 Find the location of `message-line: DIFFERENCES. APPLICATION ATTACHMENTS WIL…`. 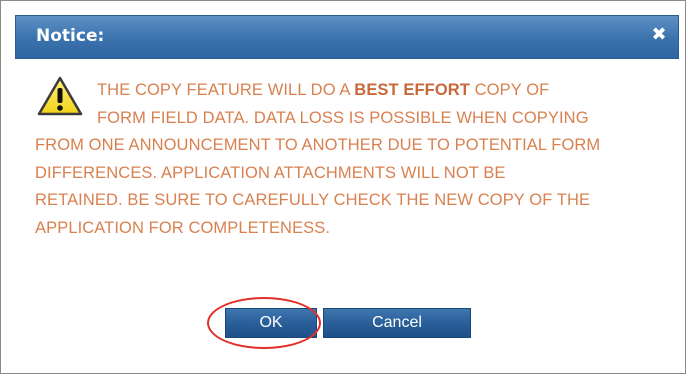

message-line: DIFFERENCES. APPLICATION ATTACHMENTS WIL… is located at coordinates (270, 172).